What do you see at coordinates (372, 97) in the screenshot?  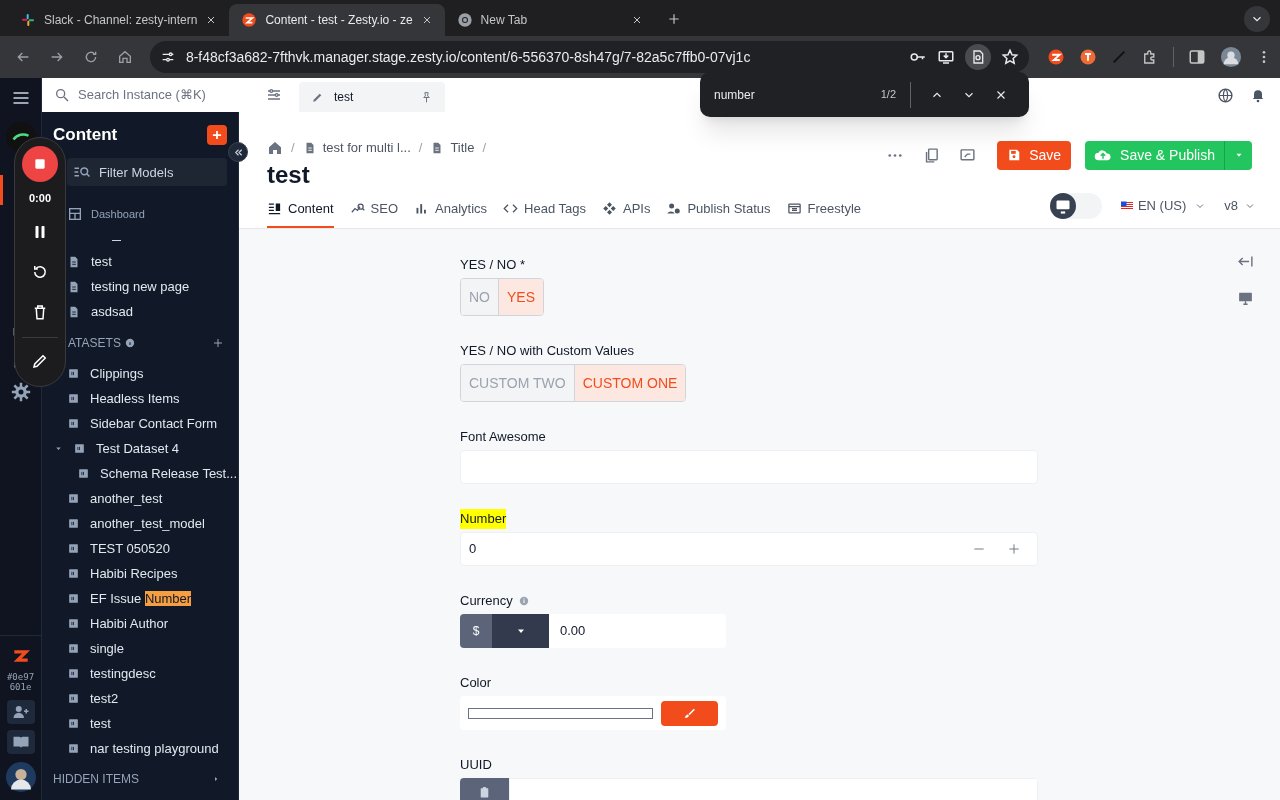 I see `open-tab: test` at bounding box center [372, 97].